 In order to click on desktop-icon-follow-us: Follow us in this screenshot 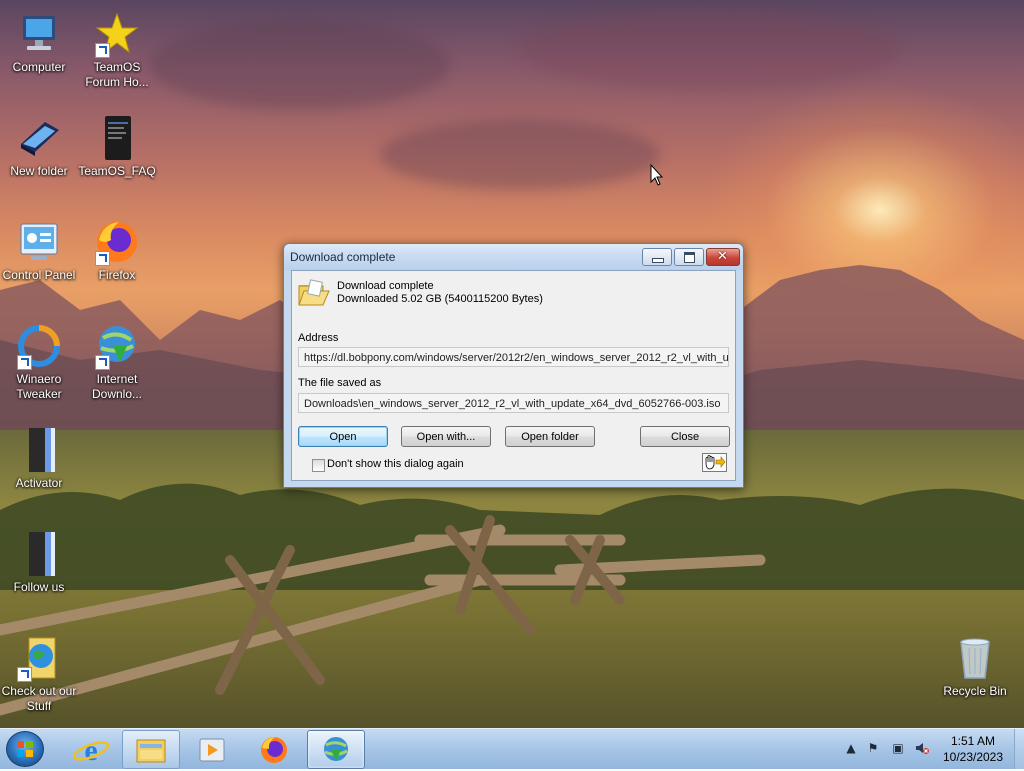, I will do `click(39, 562)`.